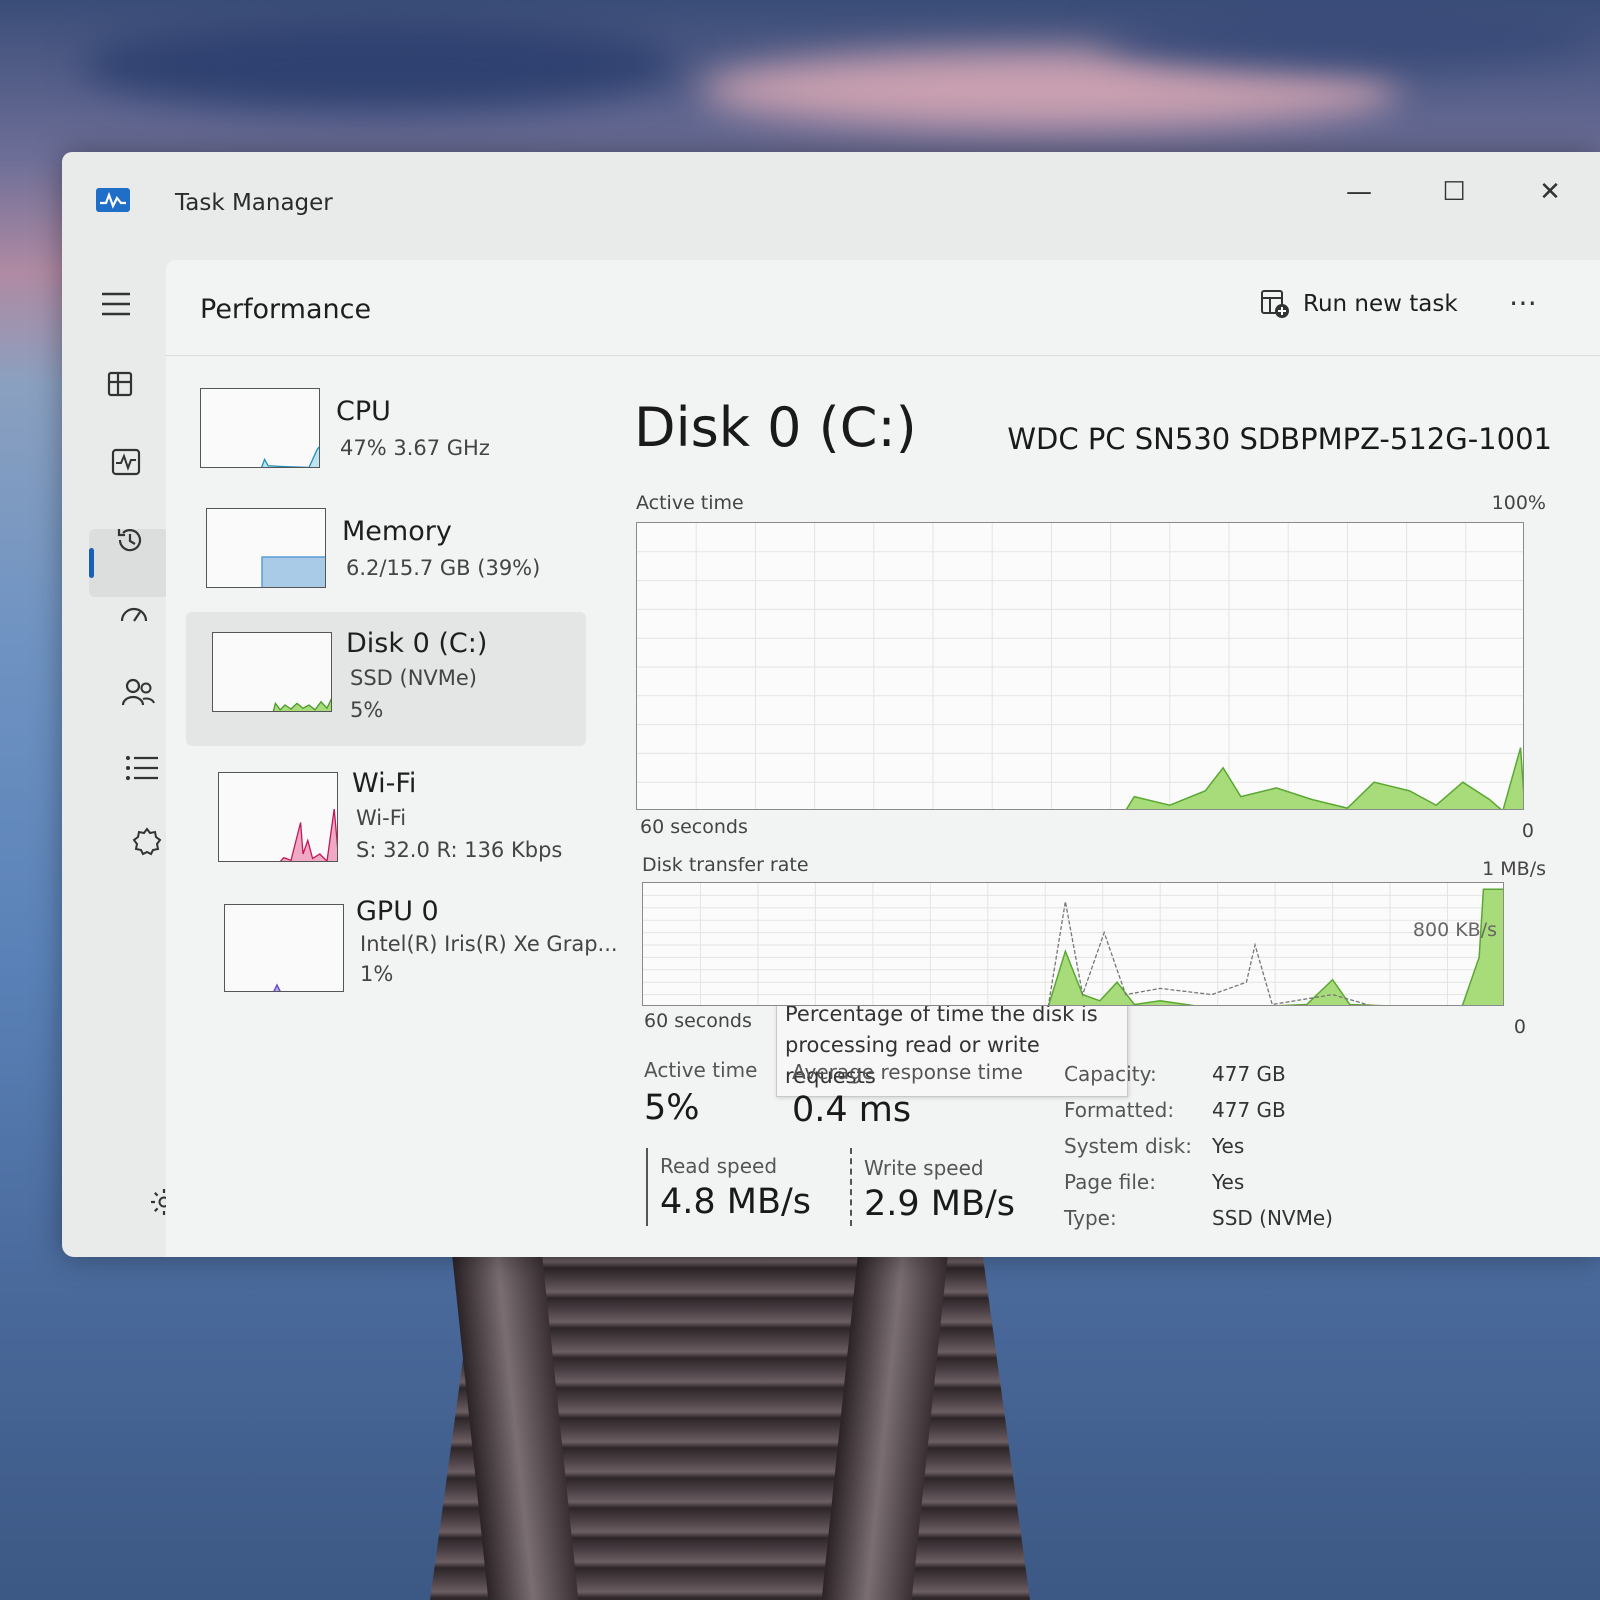 Image resolution: width=1600 pixels, height=1600 pixels. What do you see at coordinates (417, 643) in the screenshot?
I see `device-name: Disk 0 (C:)` at bounding box center [417, 643].